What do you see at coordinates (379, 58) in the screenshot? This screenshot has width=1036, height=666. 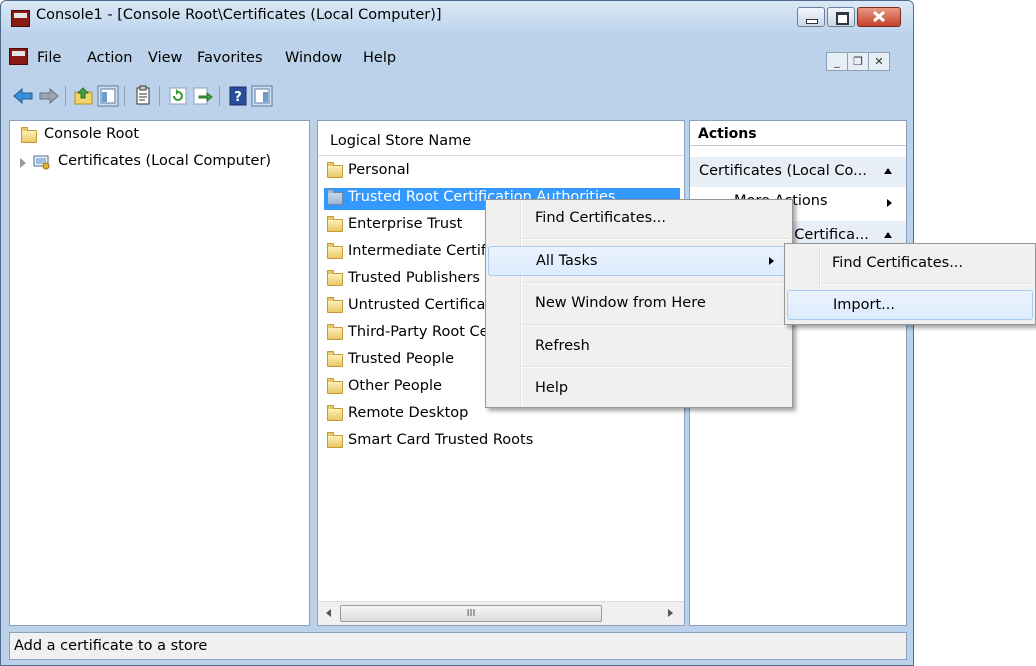 I see `menu-help: Help` at bounding box center [379, 58].